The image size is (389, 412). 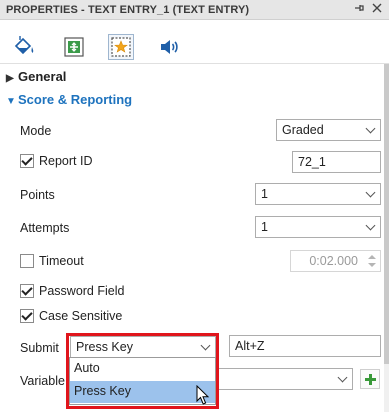 I want to click on scrollbar, so click(x=386, y=238).